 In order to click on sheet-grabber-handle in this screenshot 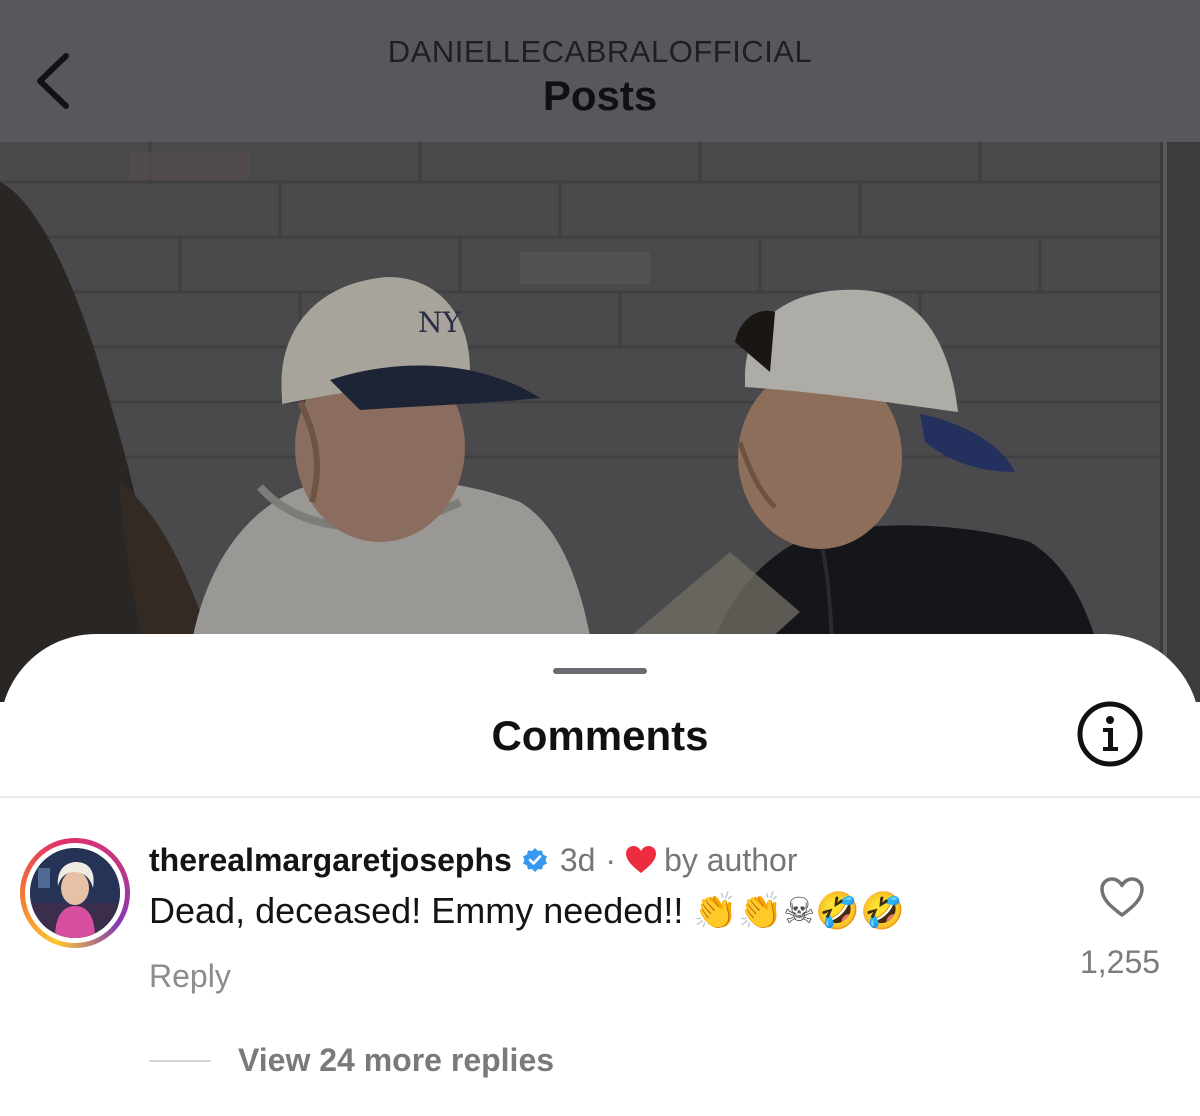, I will do `click(600, 671)`.